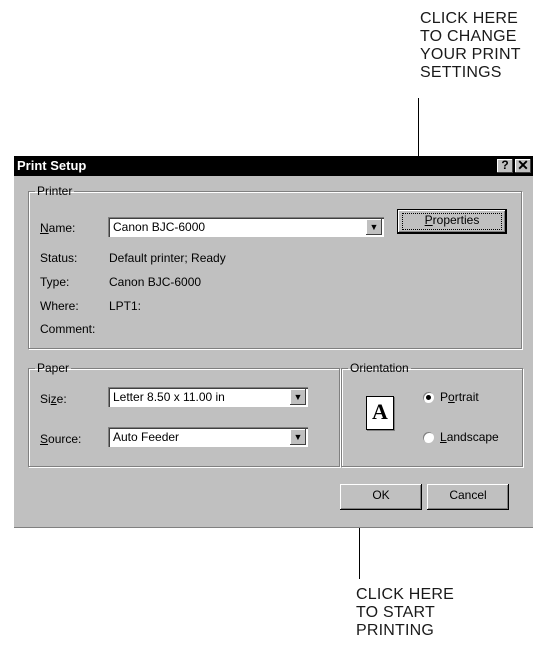 The width and height of the screenshot is (533, 651). What do you see at coordinates (459, 397) in the screenshot?
I see `portrait-label: Portrait` at bounding box center [459, 397].